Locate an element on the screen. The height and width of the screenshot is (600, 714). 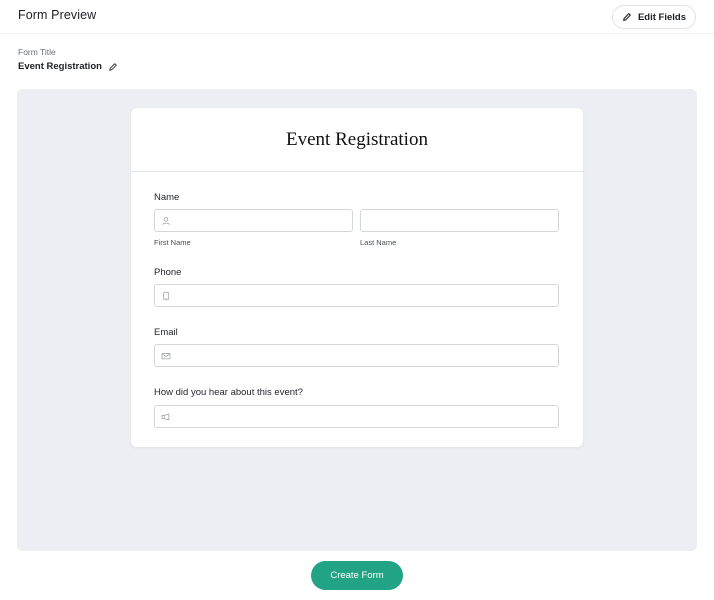
megaphone-icon is located at coordinates (166, 417).